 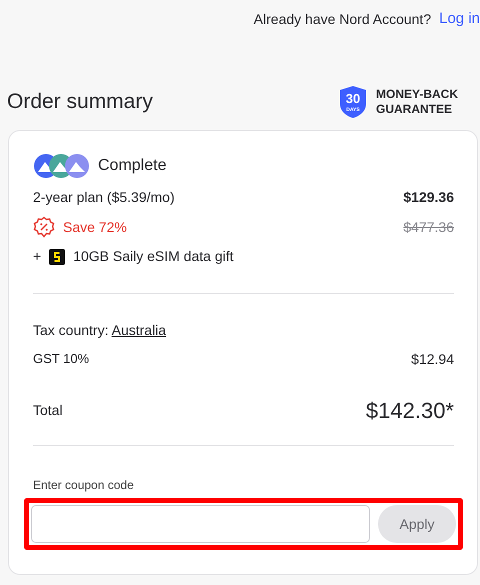 I want to click on old-price: $477.36, so click(x=428, y=227).